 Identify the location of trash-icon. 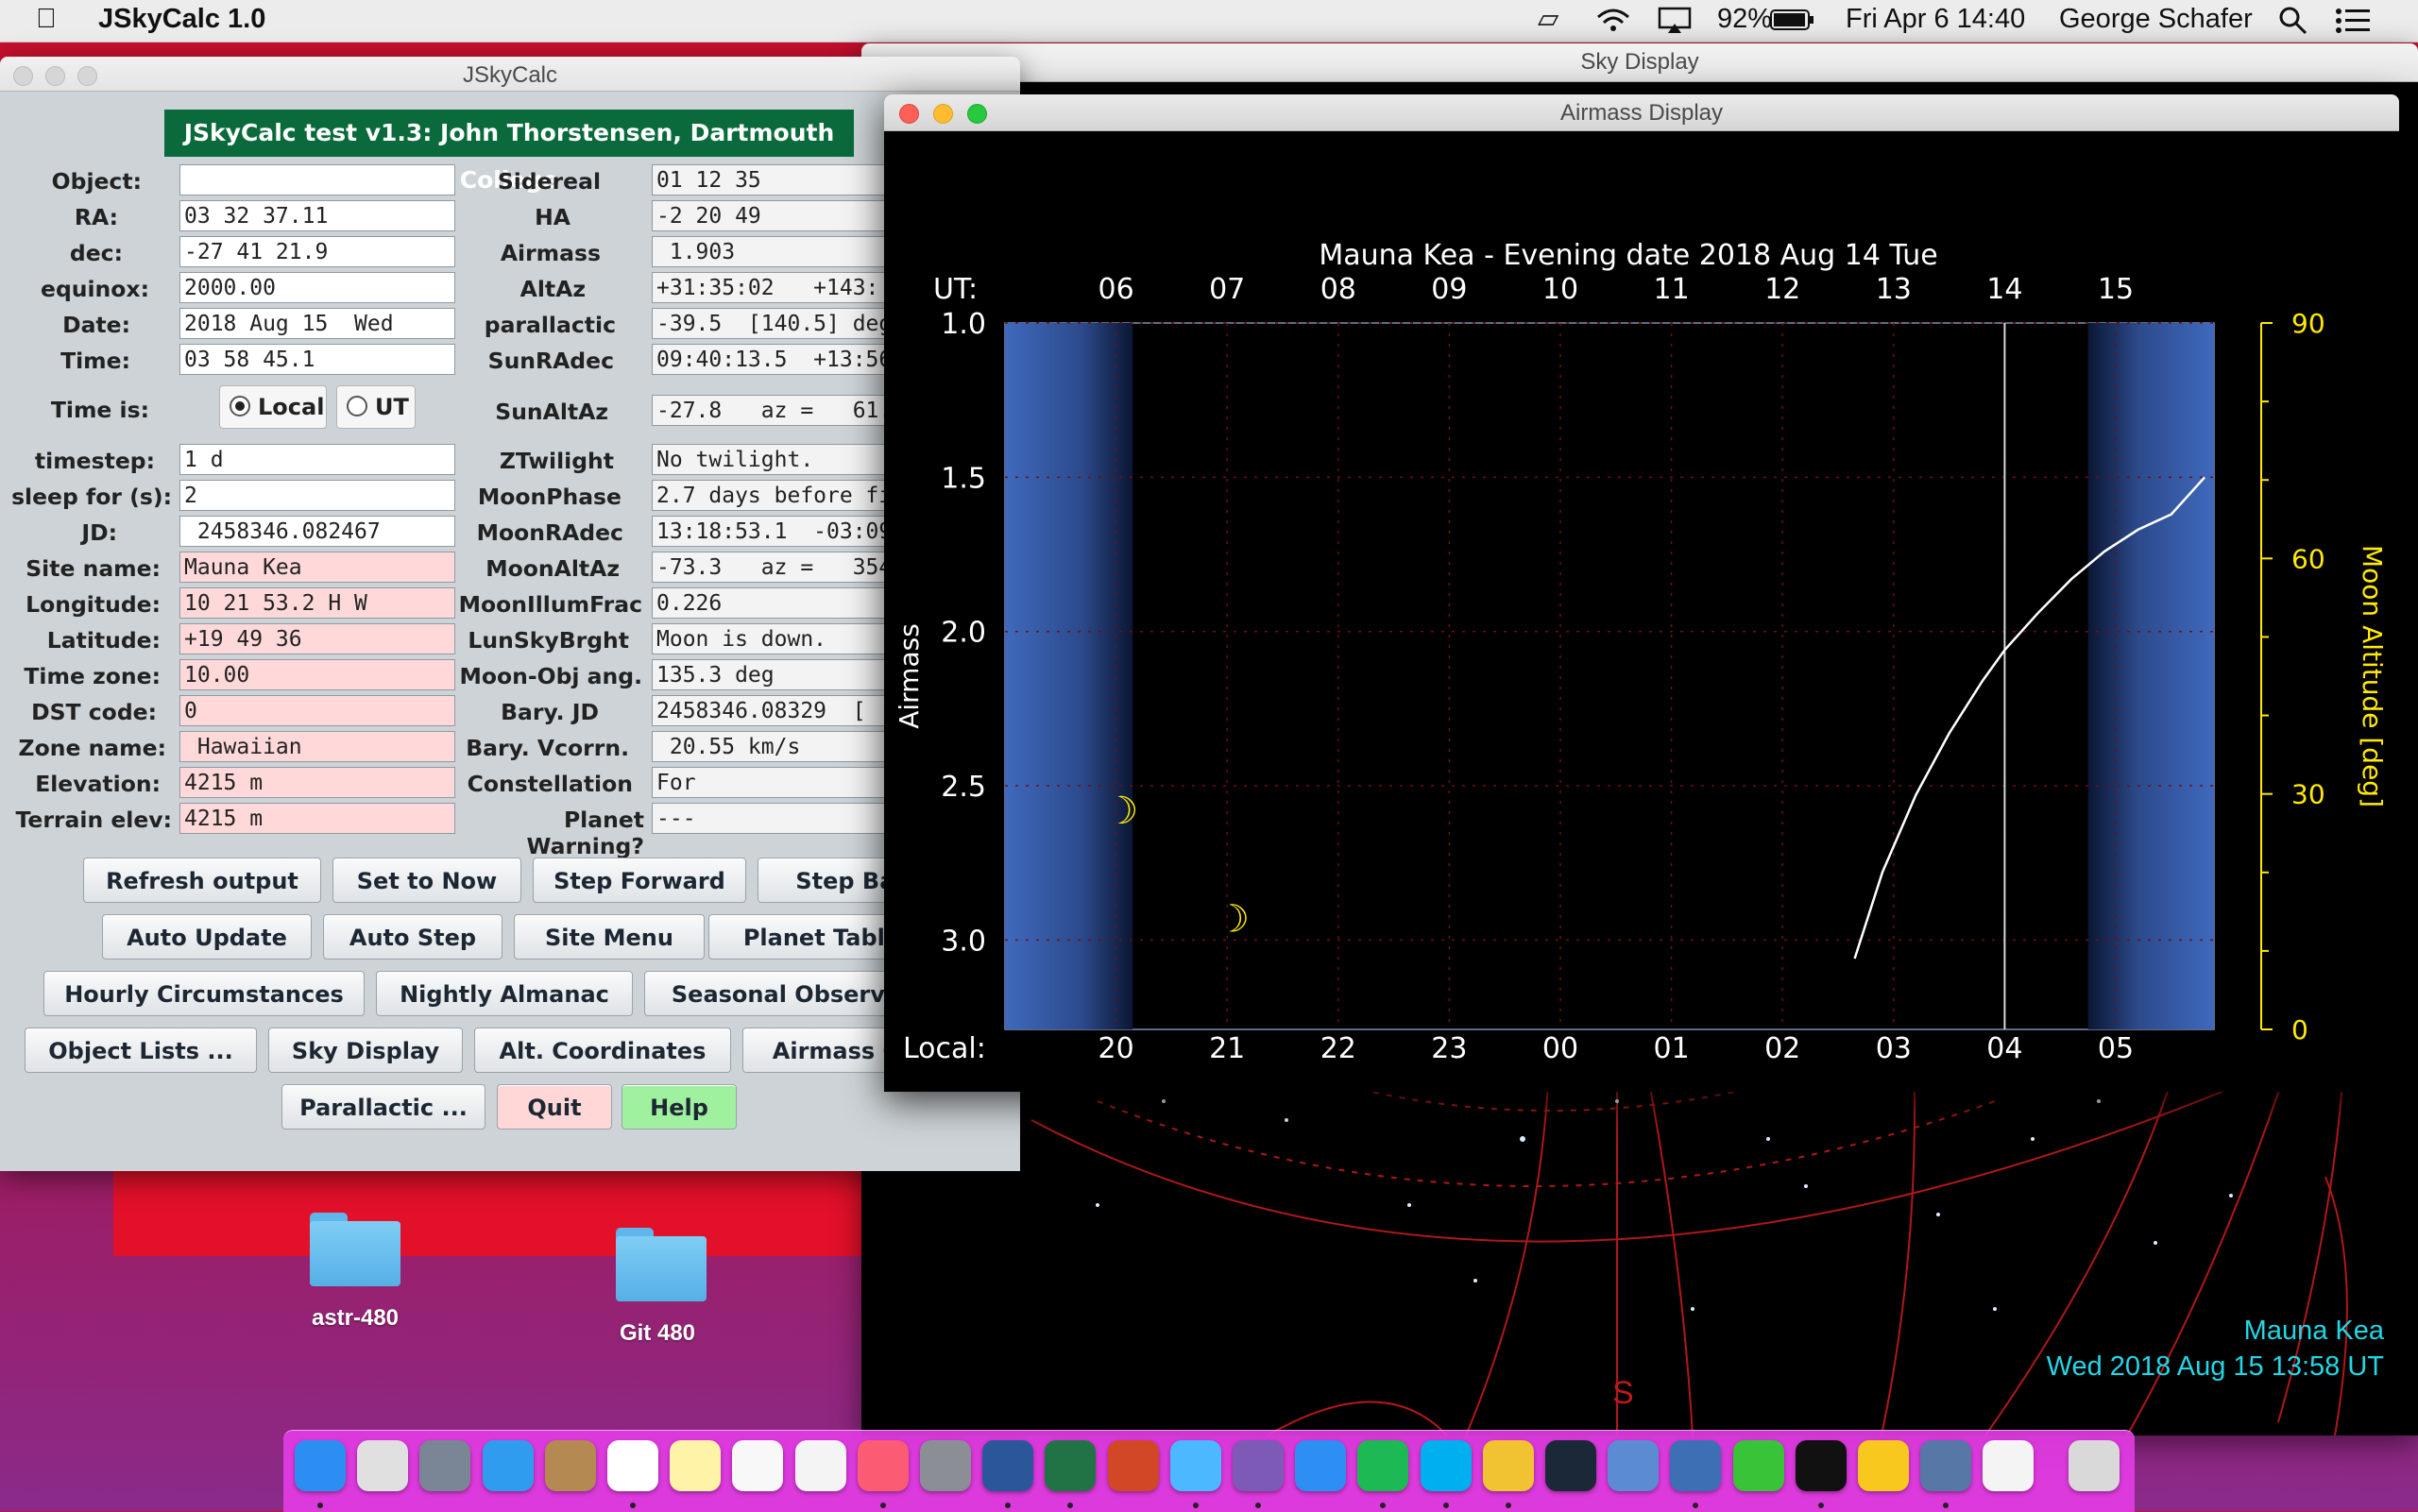
(2094, 1465).